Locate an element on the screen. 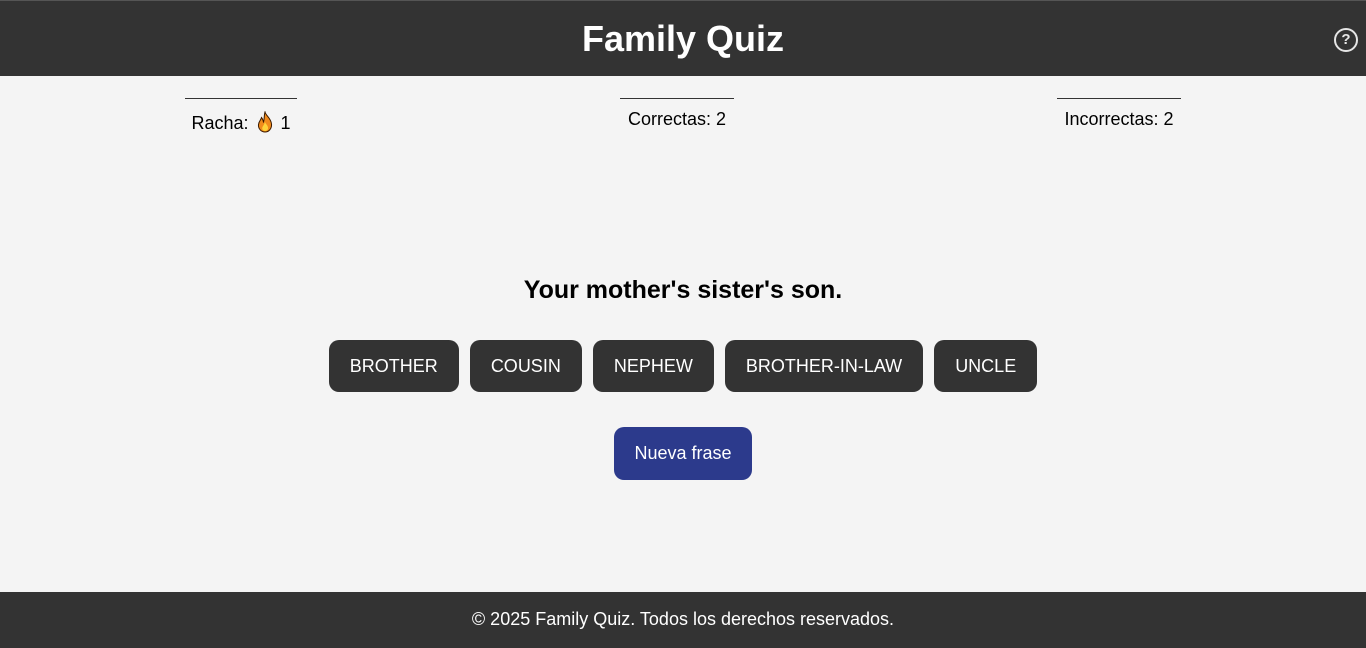  streak-stat: Racha: 1 is located at coordinates (241, 116).